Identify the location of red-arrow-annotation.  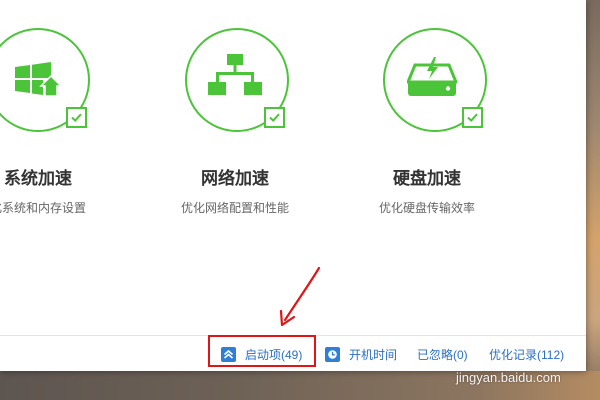
(300, 296).